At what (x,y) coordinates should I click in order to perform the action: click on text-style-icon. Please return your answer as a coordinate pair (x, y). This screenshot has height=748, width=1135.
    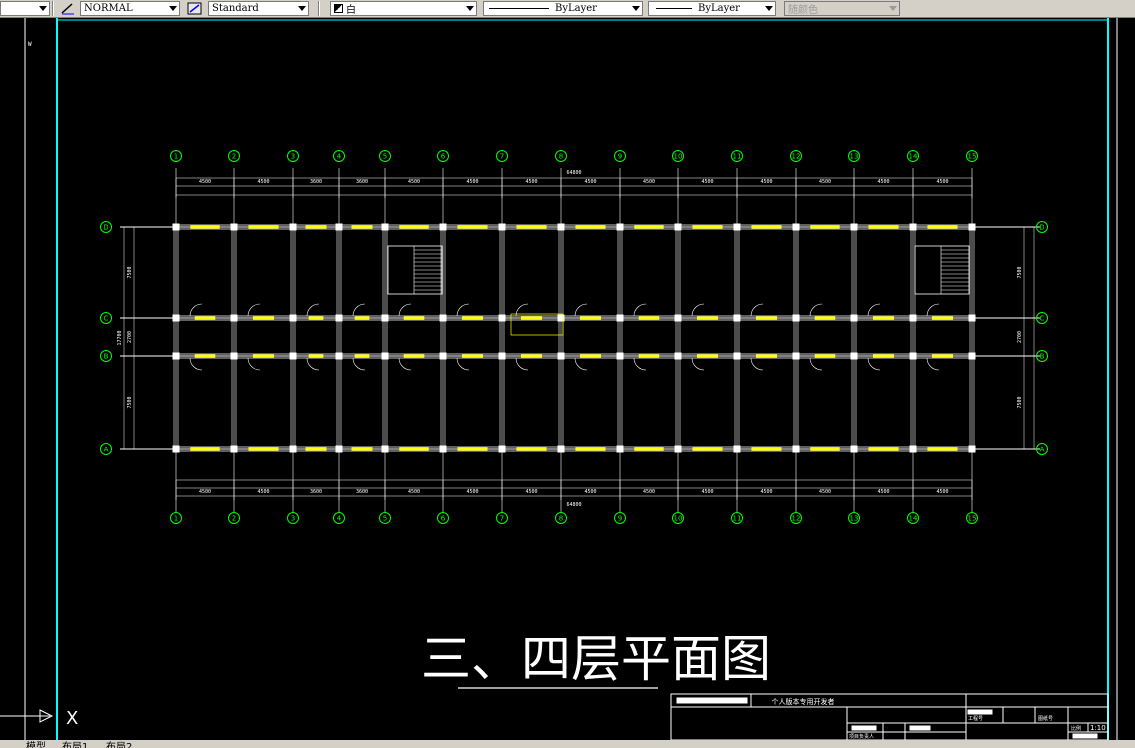
    Looking at the image, I should click on (195, 8).